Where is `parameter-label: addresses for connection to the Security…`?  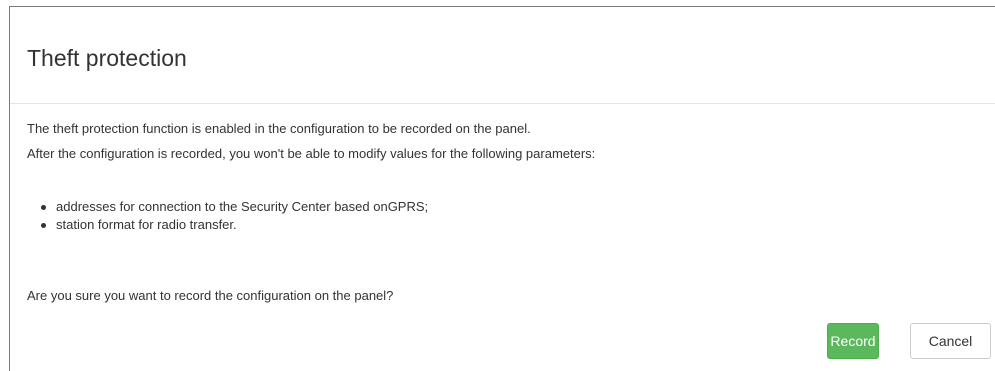
parameter-label: addresses for connection to the Security… is located at coordinates (242, 206).